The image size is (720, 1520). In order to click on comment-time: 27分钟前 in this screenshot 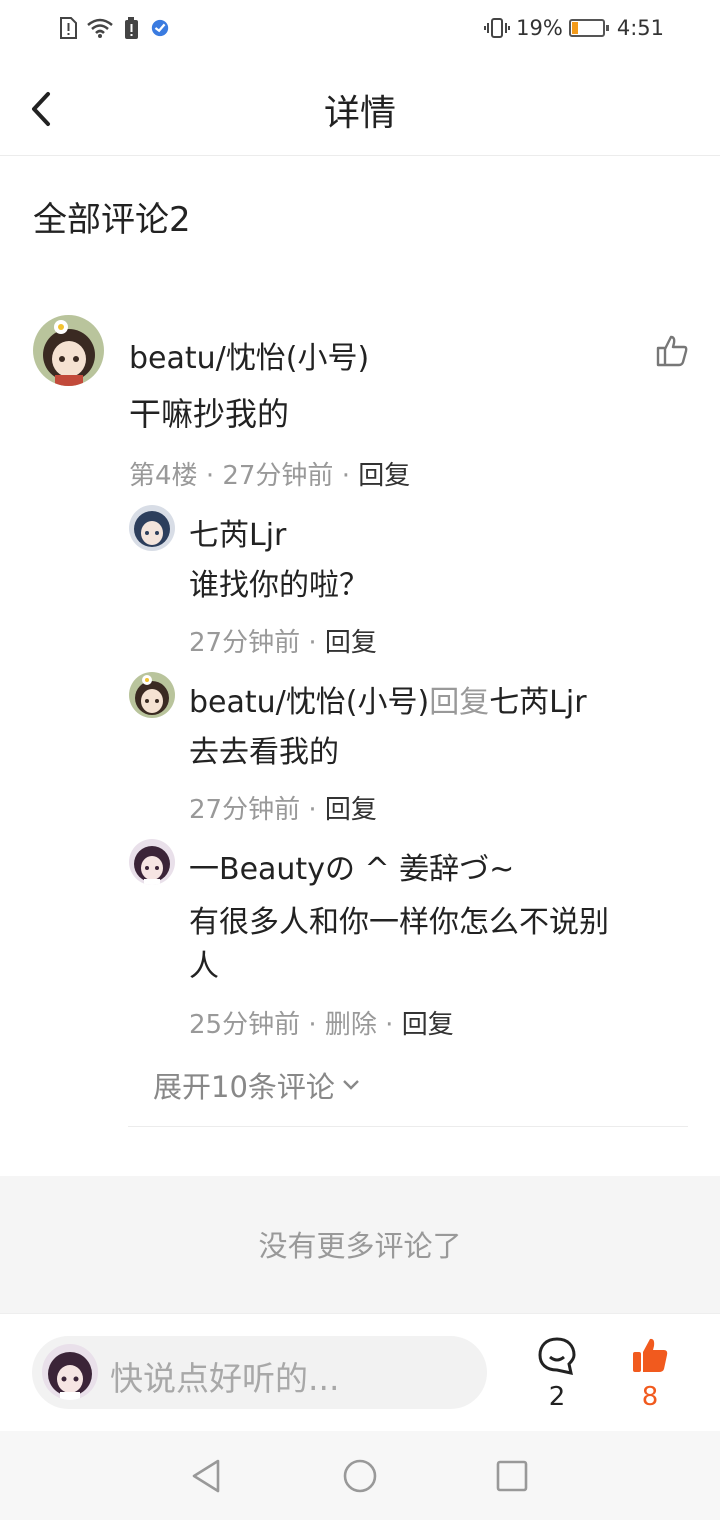, I will do `click(278, 476)`.